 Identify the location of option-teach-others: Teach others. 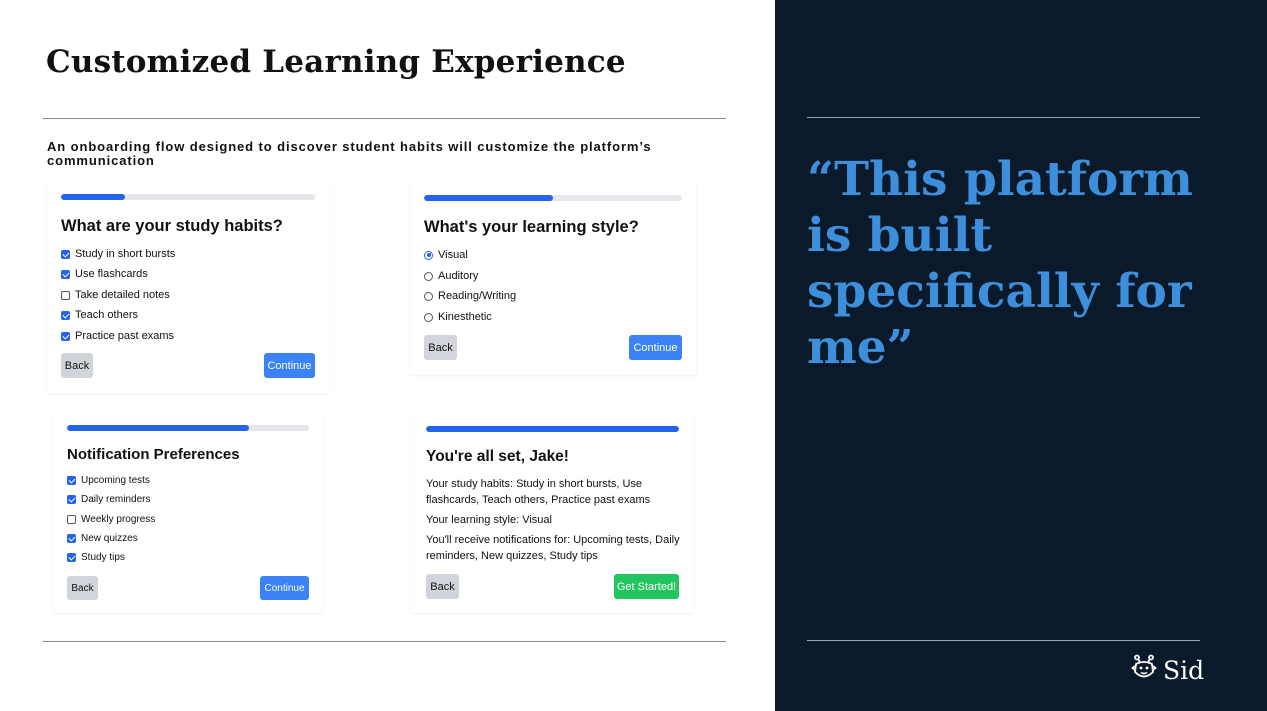
(99, 315).